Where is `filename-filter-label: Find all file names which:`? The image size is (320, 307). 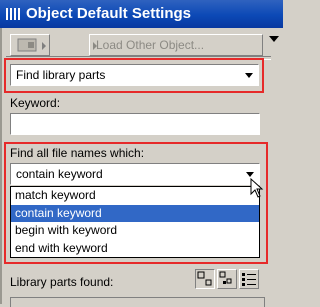
filename-filter-label: Find all file names which: is located at coordinates (77, 153).